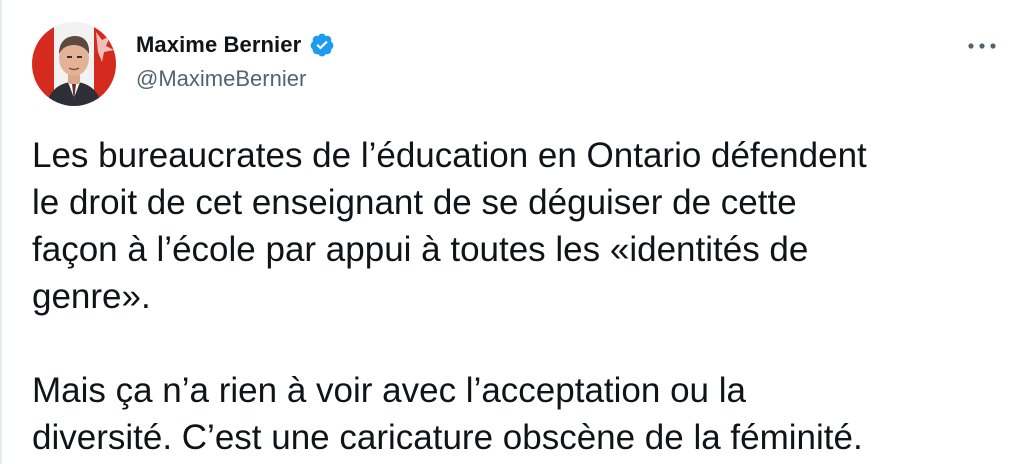 The image size is (1030, 464). I want to click on author-name-row: Maxime Bernier, so click(235, 45).